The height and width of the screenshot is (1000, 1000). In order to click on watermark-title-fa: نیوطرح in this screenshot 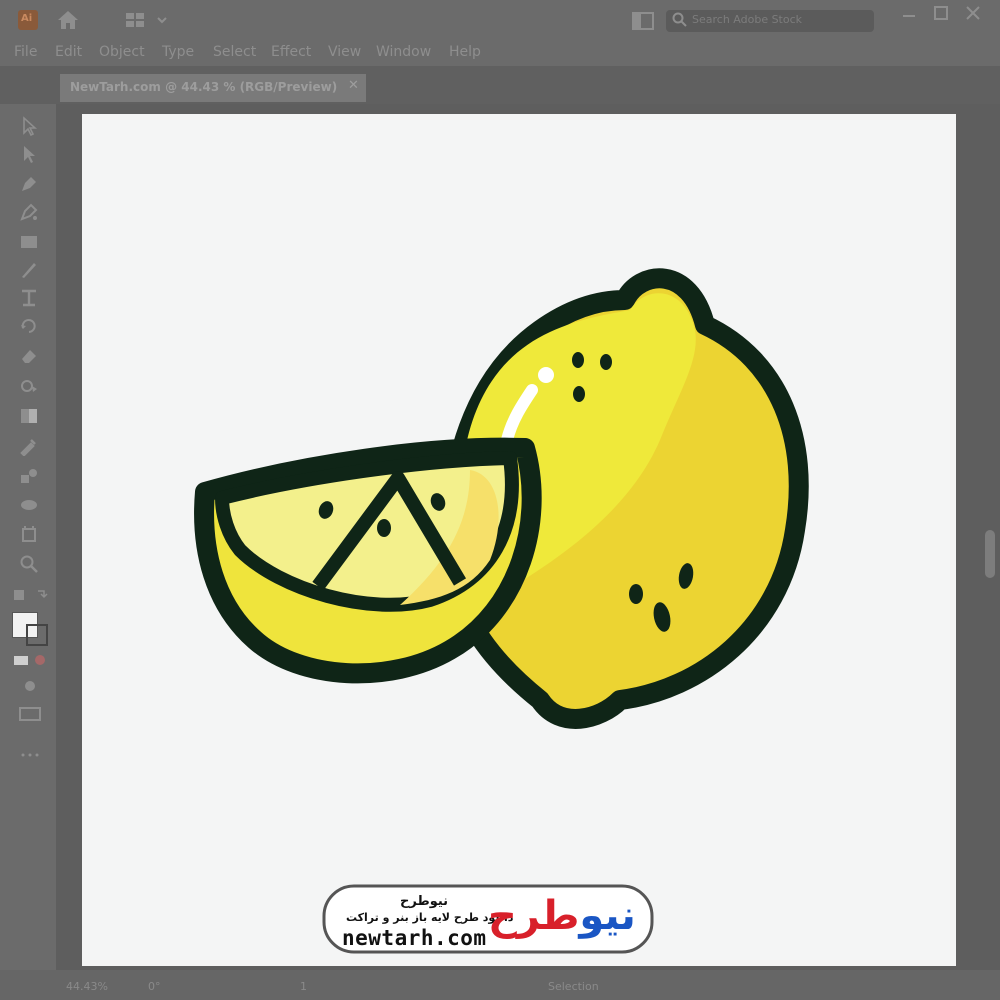, I will do `click(424, 901)`.